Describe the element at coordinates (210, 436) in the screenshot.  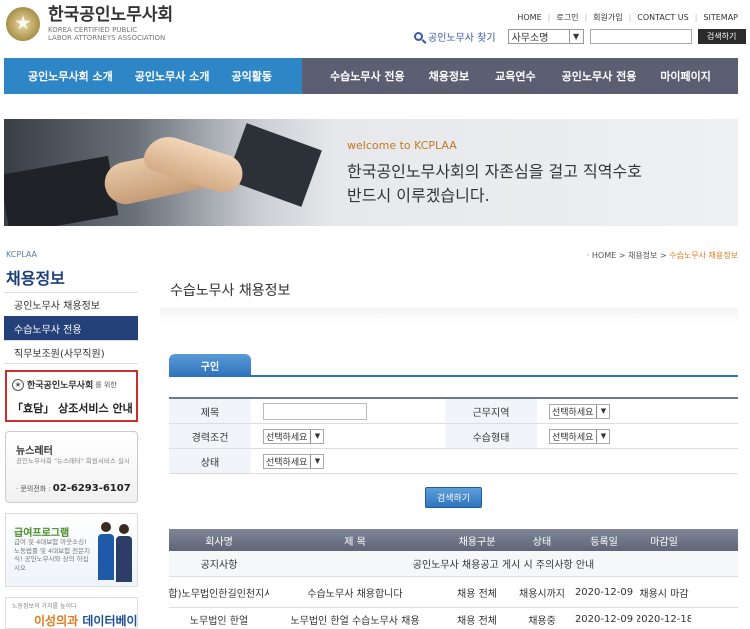
I see `career-label: 경력조건` at that location.